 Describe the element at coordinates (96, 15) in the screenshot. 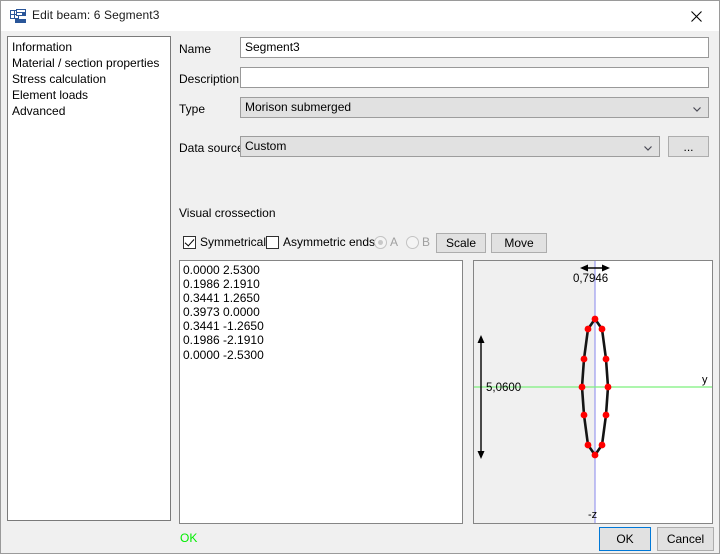

I see `window-title: Edit beam: 6 Segment3` at that location.